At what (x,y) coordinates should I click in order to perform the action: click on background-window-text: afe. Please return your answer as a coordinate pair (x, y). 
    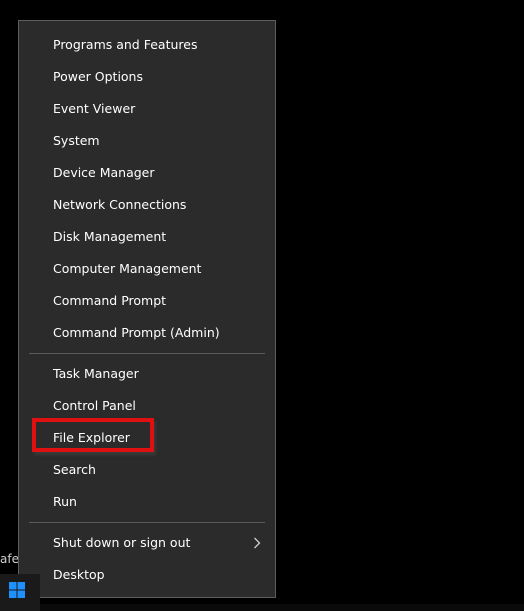
    Looking at the image, I should click on (9, 559).